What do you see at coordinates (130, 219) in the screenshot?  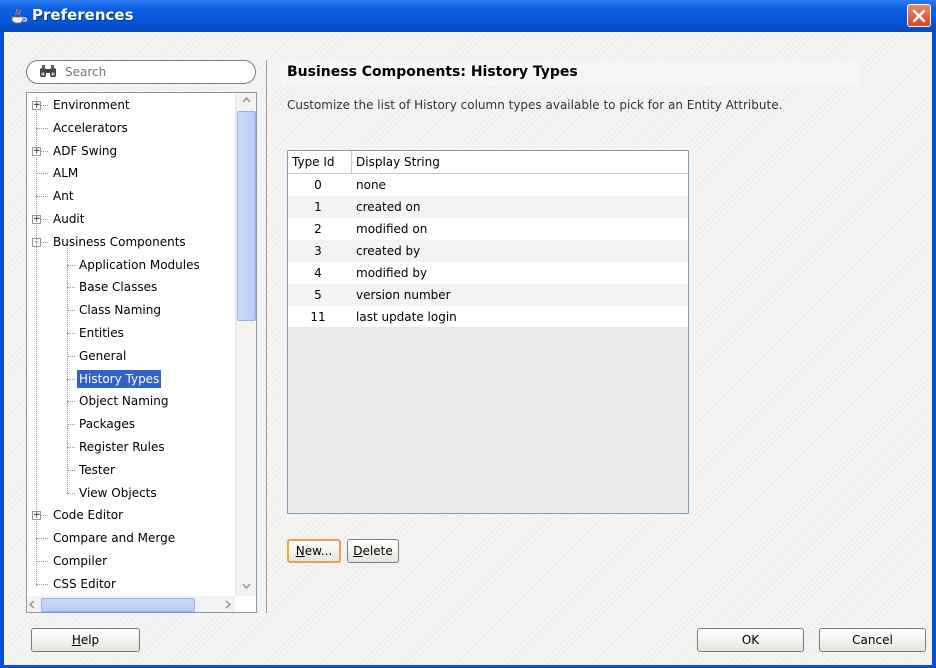 I see `tree-item: + Audit` at bounding box center [130, 219].